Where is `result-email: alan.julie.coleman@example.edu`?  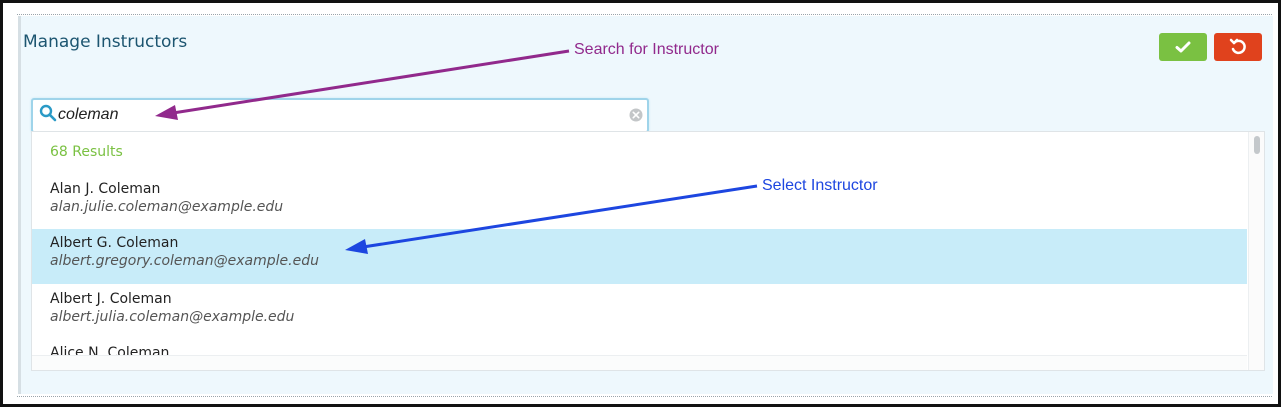 result-email: alan.julie.coleman@example.edu is located at coordinates (167, 207).